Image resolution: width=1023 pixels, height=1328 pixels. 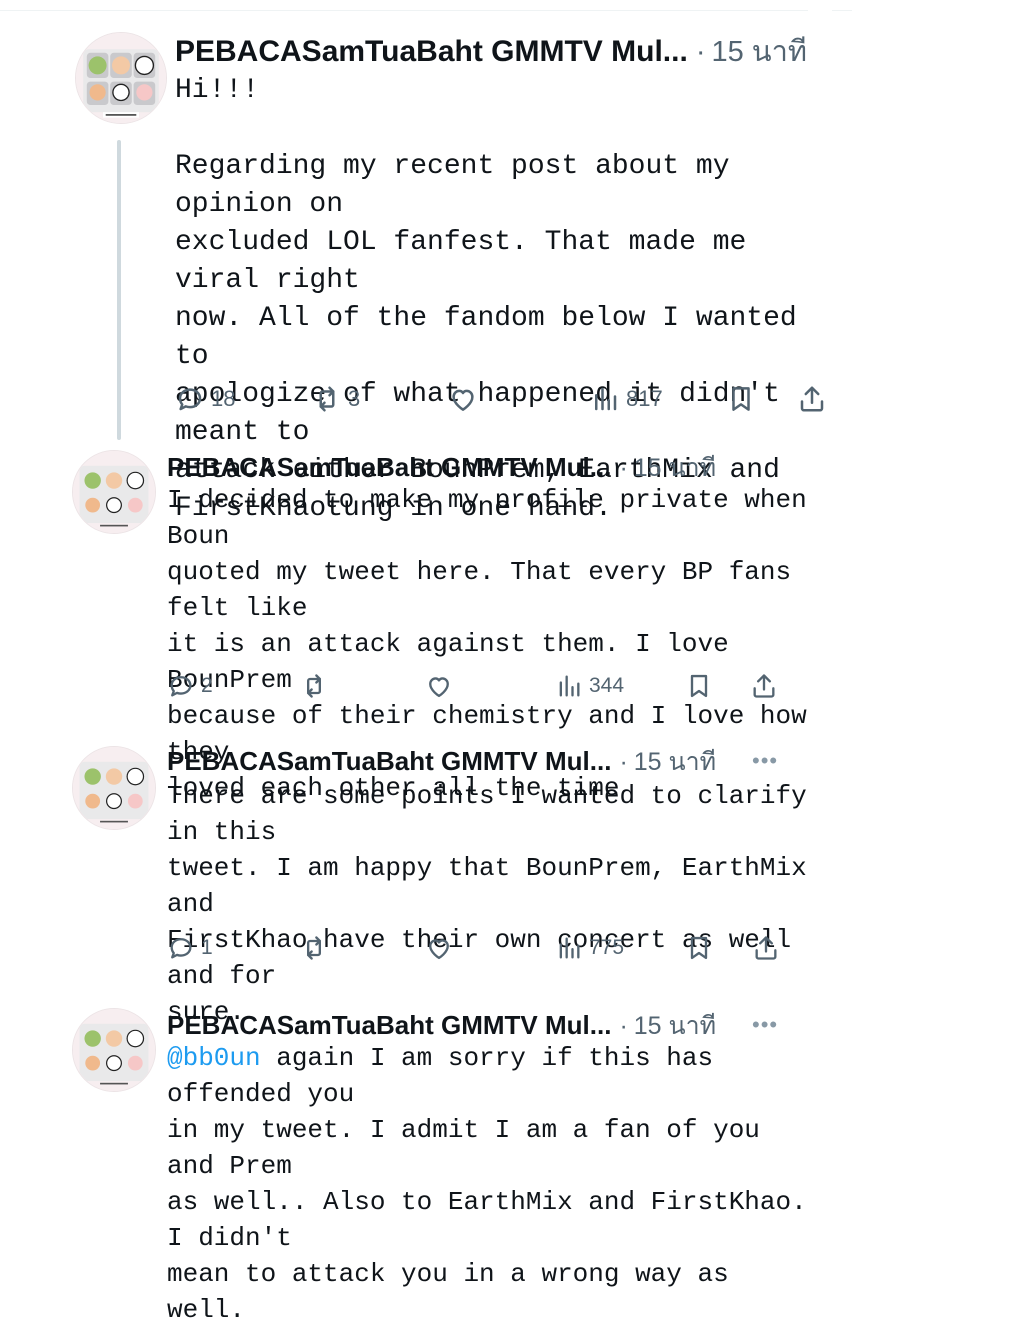 I want to click on repost-count: 3, so click(x=354, y=398).